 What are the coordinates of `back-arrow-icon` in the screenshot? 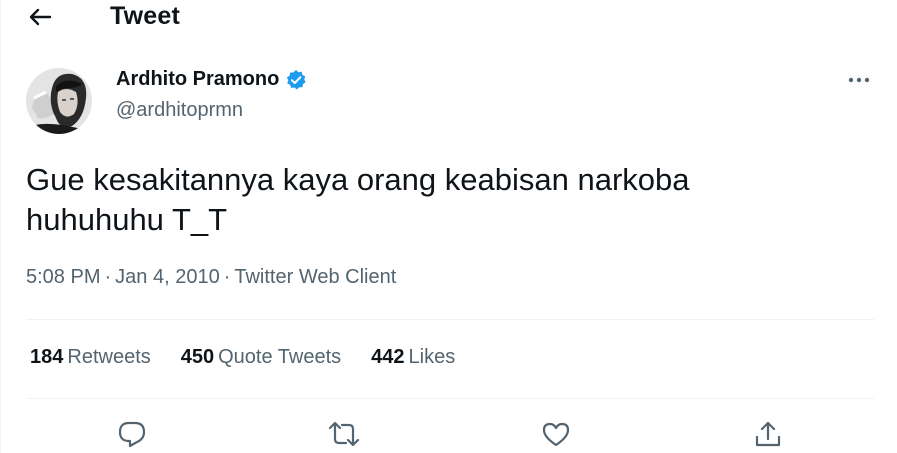 It's located at (40, 17).